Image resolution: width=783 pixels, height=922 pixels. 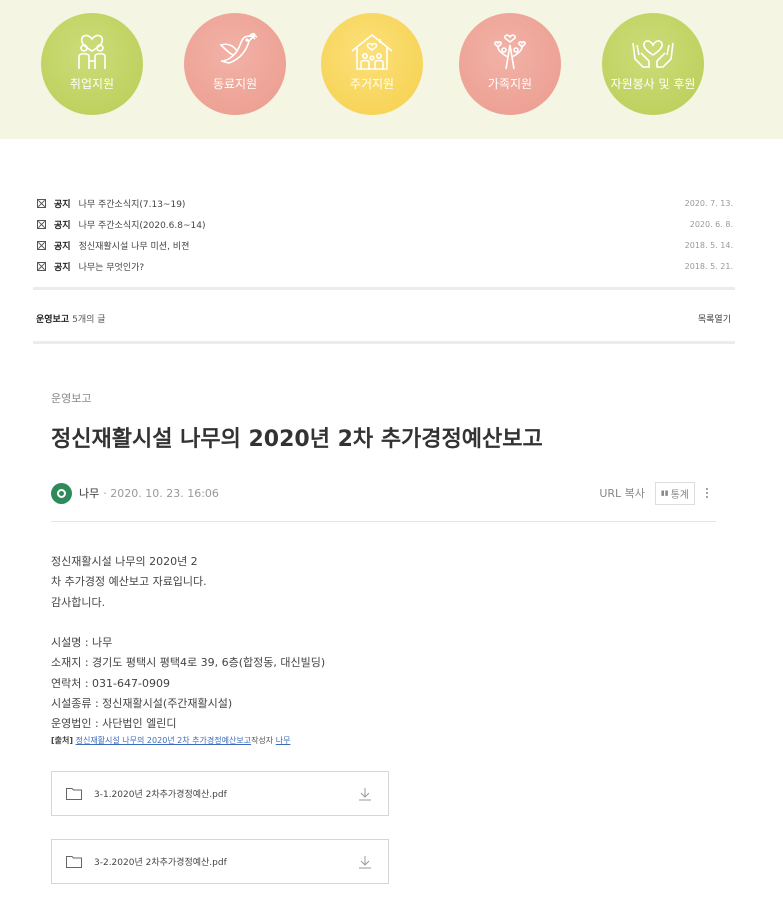 What do you see at coordinates (383, 266) in the screenshot?
I see `notice-row: 공지 나무는 무엇인가? 2018. 5. 21.` at bounding box center [383, 266].